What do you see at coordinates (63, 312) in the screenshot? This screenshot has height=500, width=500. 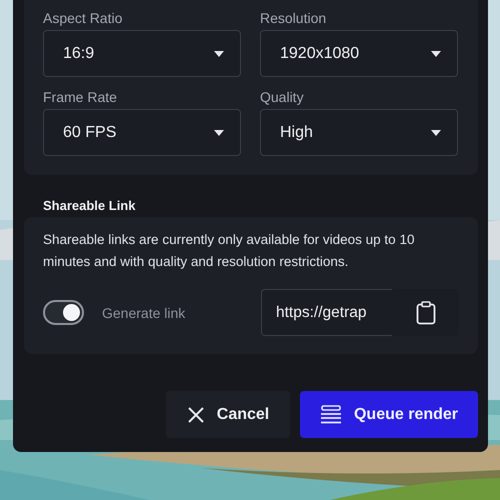 I see `toggle-switch` at bounding box center [63, 312].